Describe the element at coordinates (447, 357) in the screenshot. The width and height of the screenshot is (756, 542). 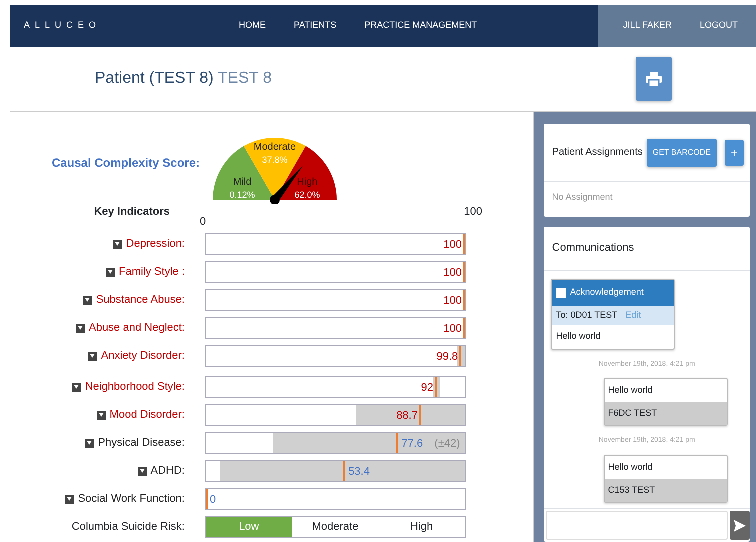
I see `score-value: 99.8` at that location.